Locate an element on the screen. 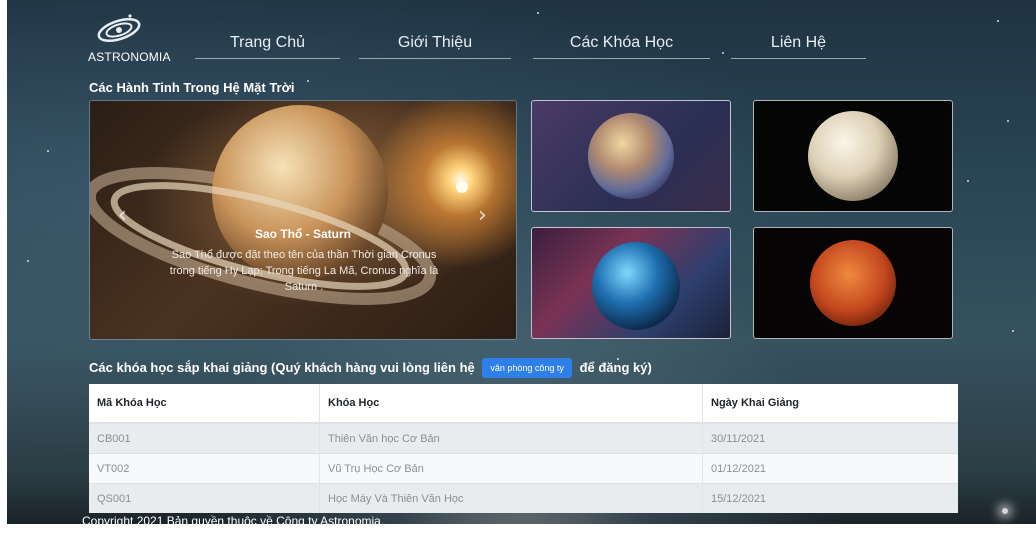 This screenshot has width=1036, height=534. column-header-code: Mã Khóa Học is located at coordinates (204, 404).